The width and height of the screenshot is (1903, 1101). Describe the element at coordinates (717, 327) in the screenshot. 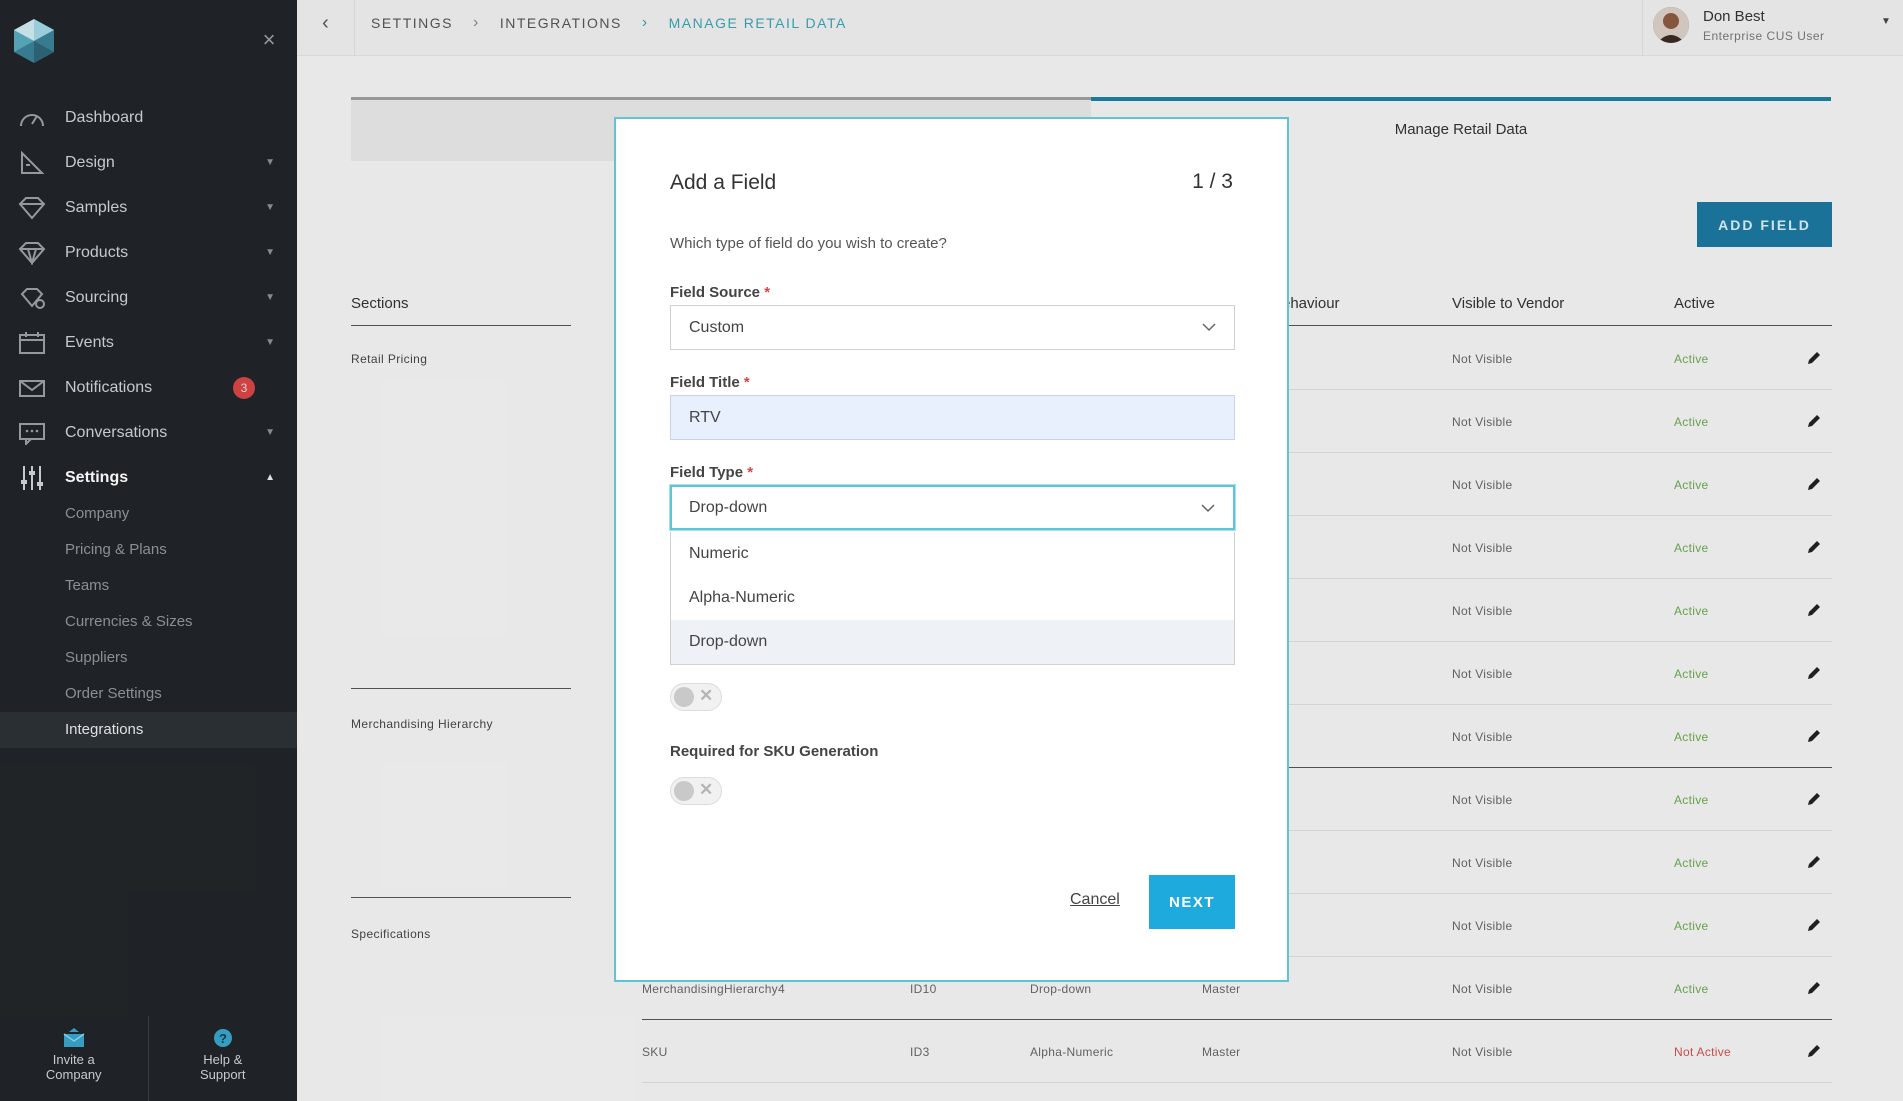

I see `field-source-value: Custom` at that location.